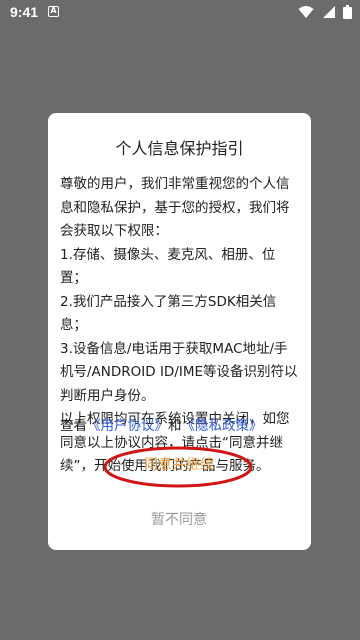 The width and height of the screenshot is (360, 640). I want to click on status-time: 9:41, so click(24, 12).